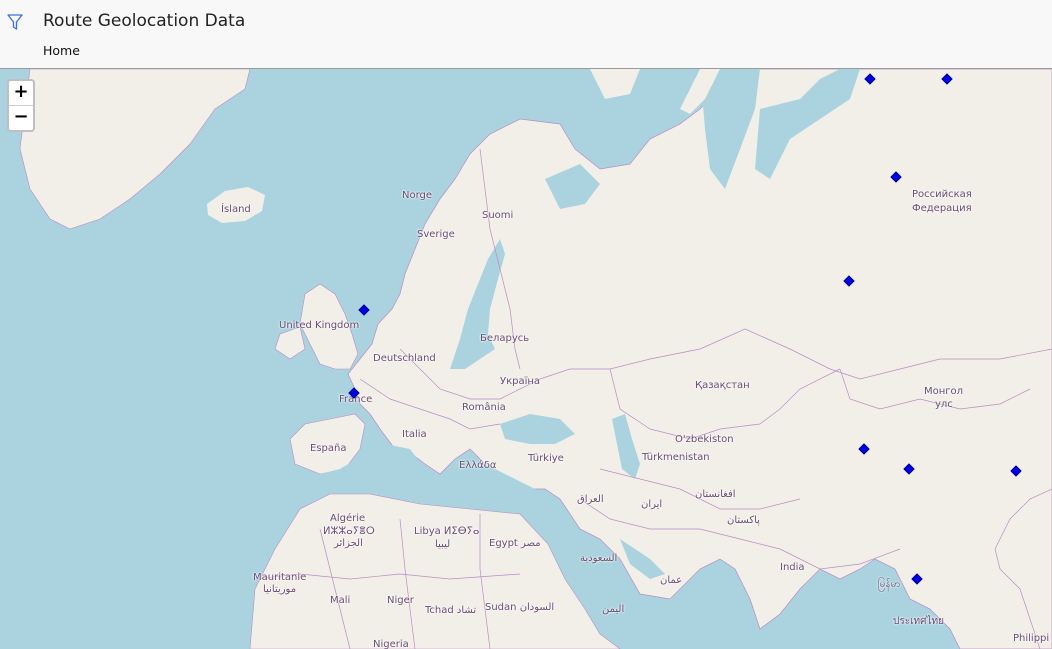 The image size is (1052, 649). I want to click on map-label-suomi: Suomi, so click(498, 215).